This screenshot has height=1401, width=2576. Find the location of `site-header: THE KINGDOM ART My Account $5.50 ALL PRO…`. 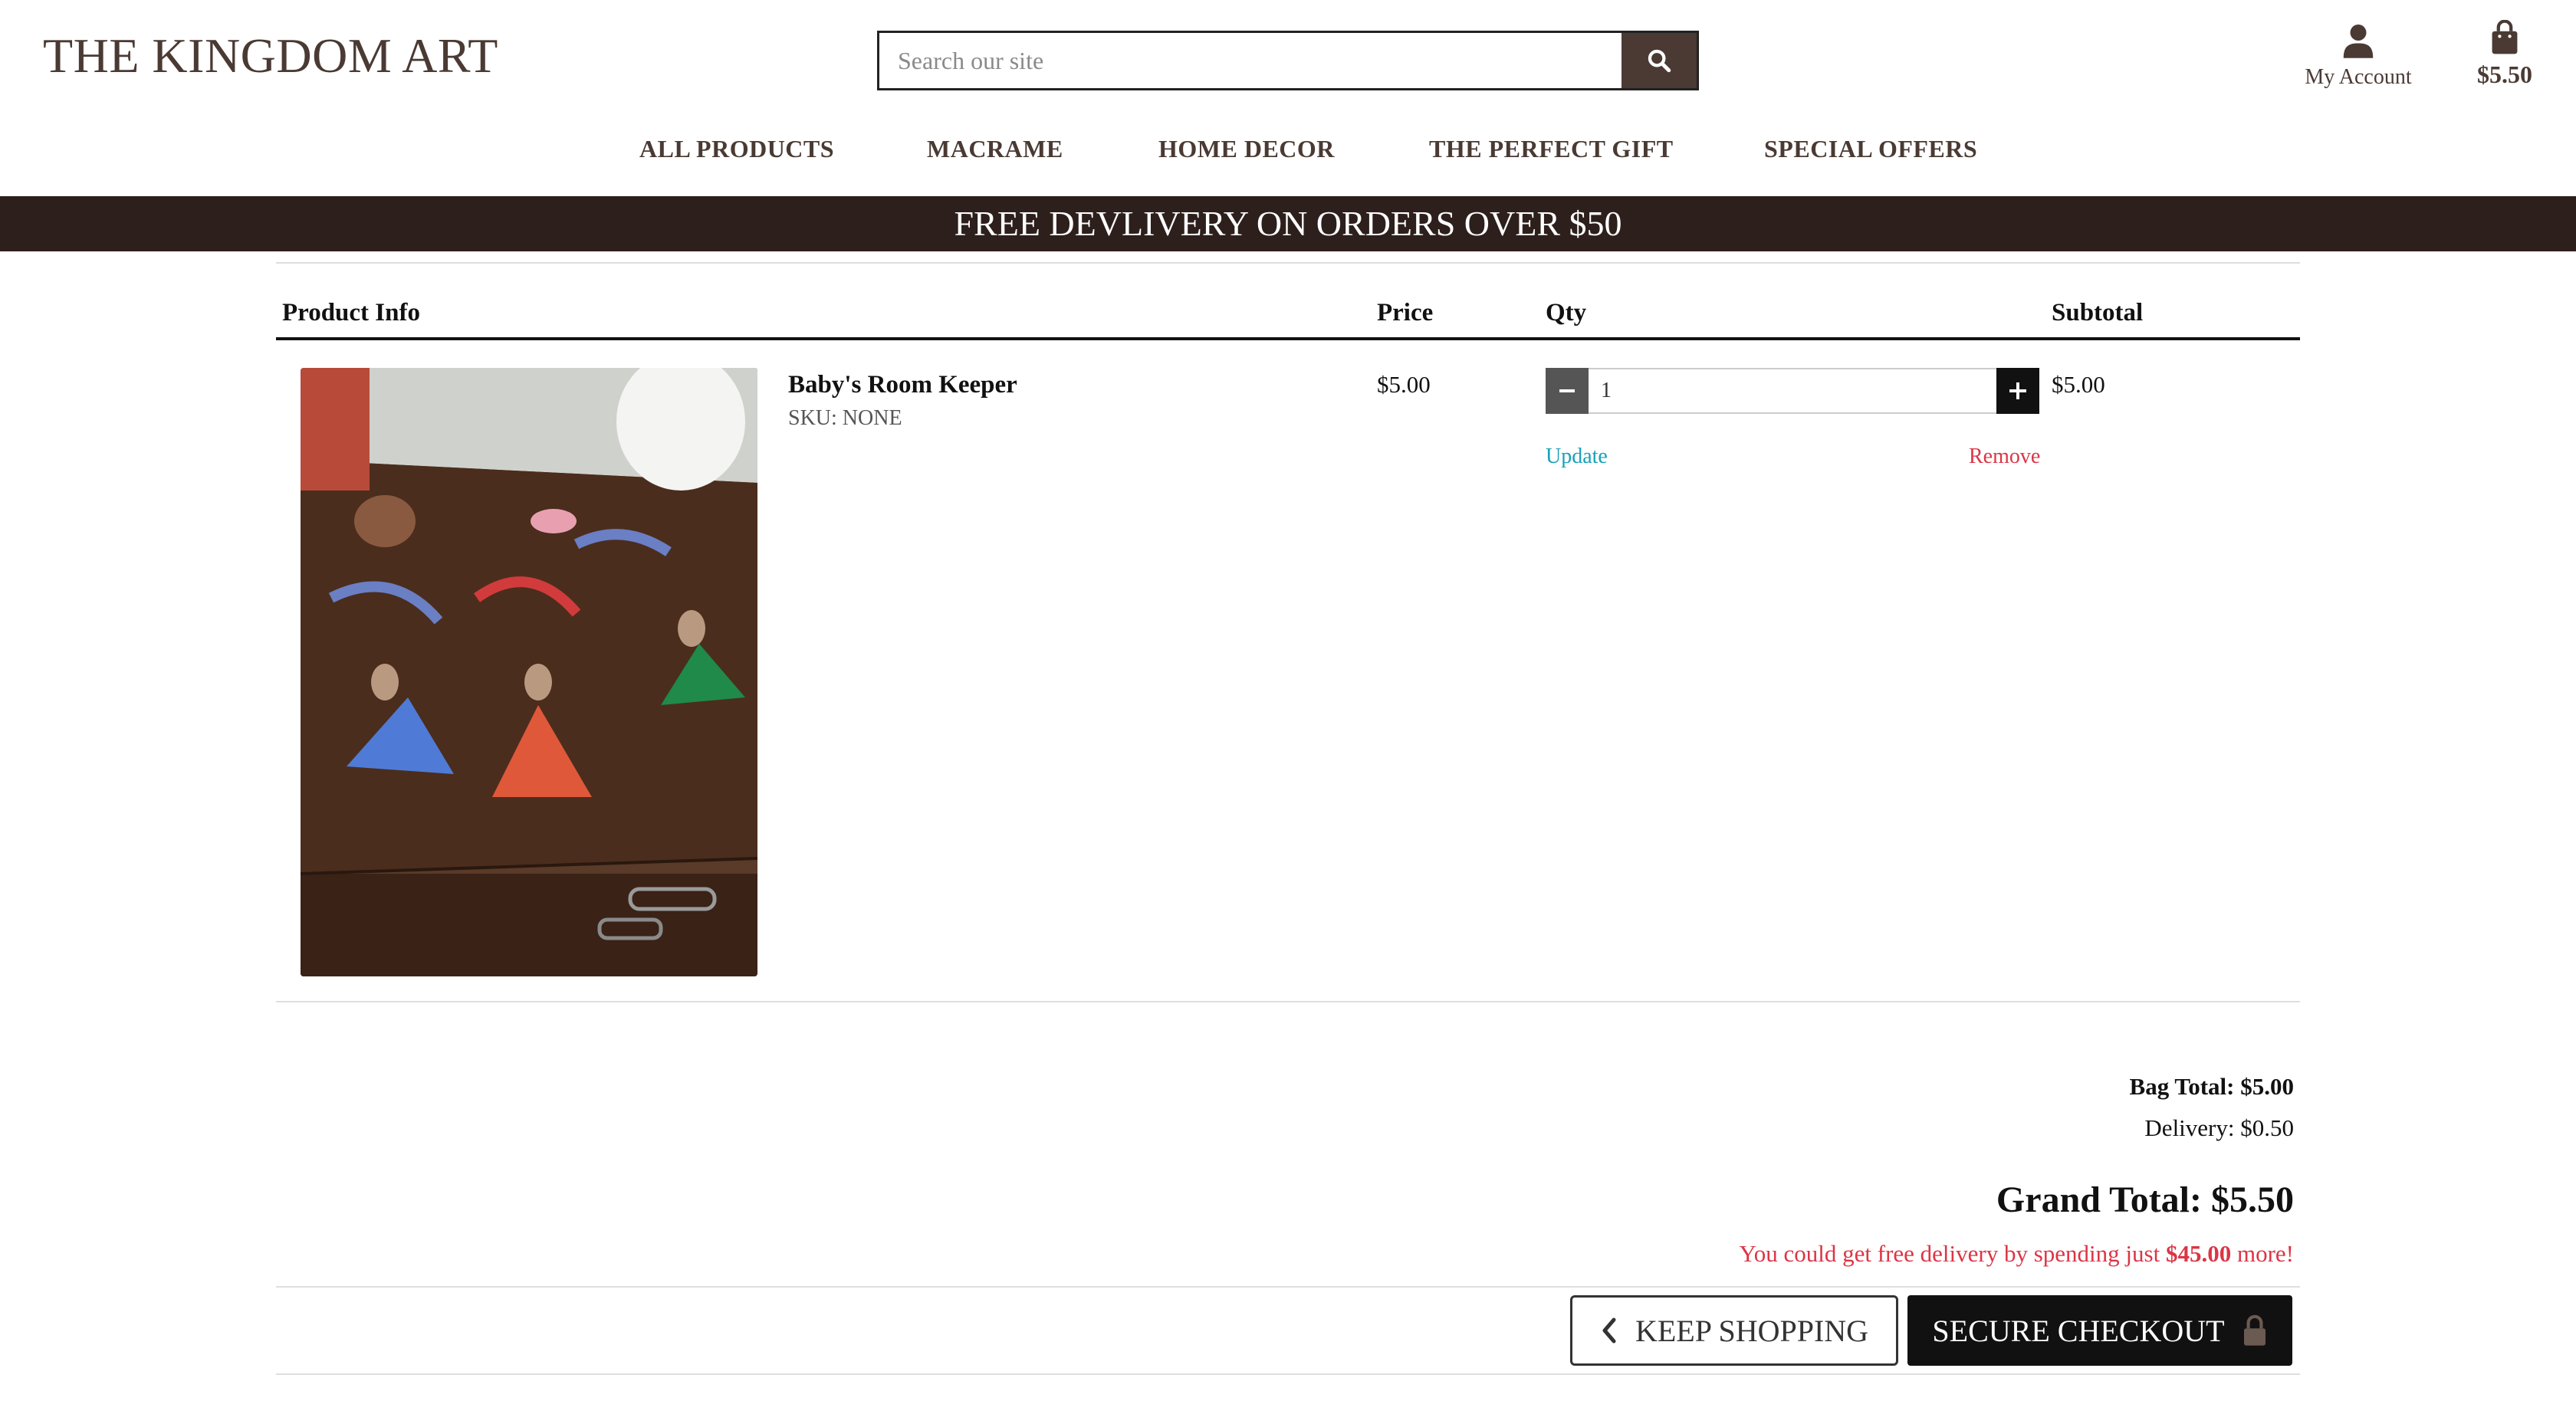

site-header: THE KINGDOM ART My Account $5.50 ALL PRO… is located at coordinates (1288, 98).